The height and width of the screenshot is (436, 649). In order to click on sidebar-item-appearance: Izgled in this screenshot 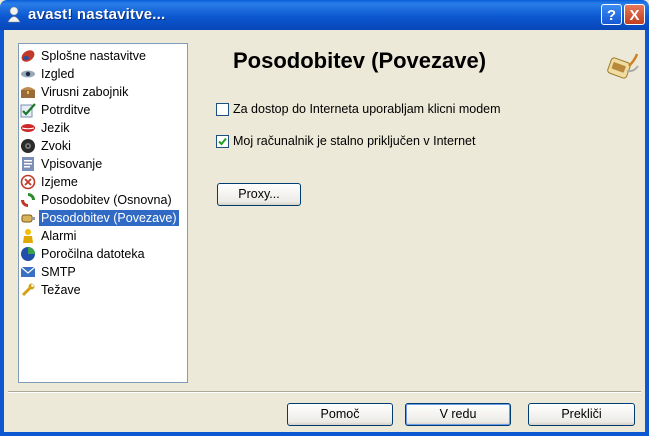, I will do `click(48, 74)`.